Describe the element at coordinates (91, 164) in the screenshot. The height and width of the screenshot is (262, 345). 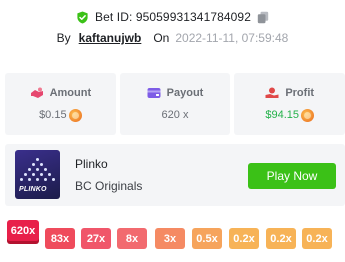
I see `game-title: Plinko` at that location.